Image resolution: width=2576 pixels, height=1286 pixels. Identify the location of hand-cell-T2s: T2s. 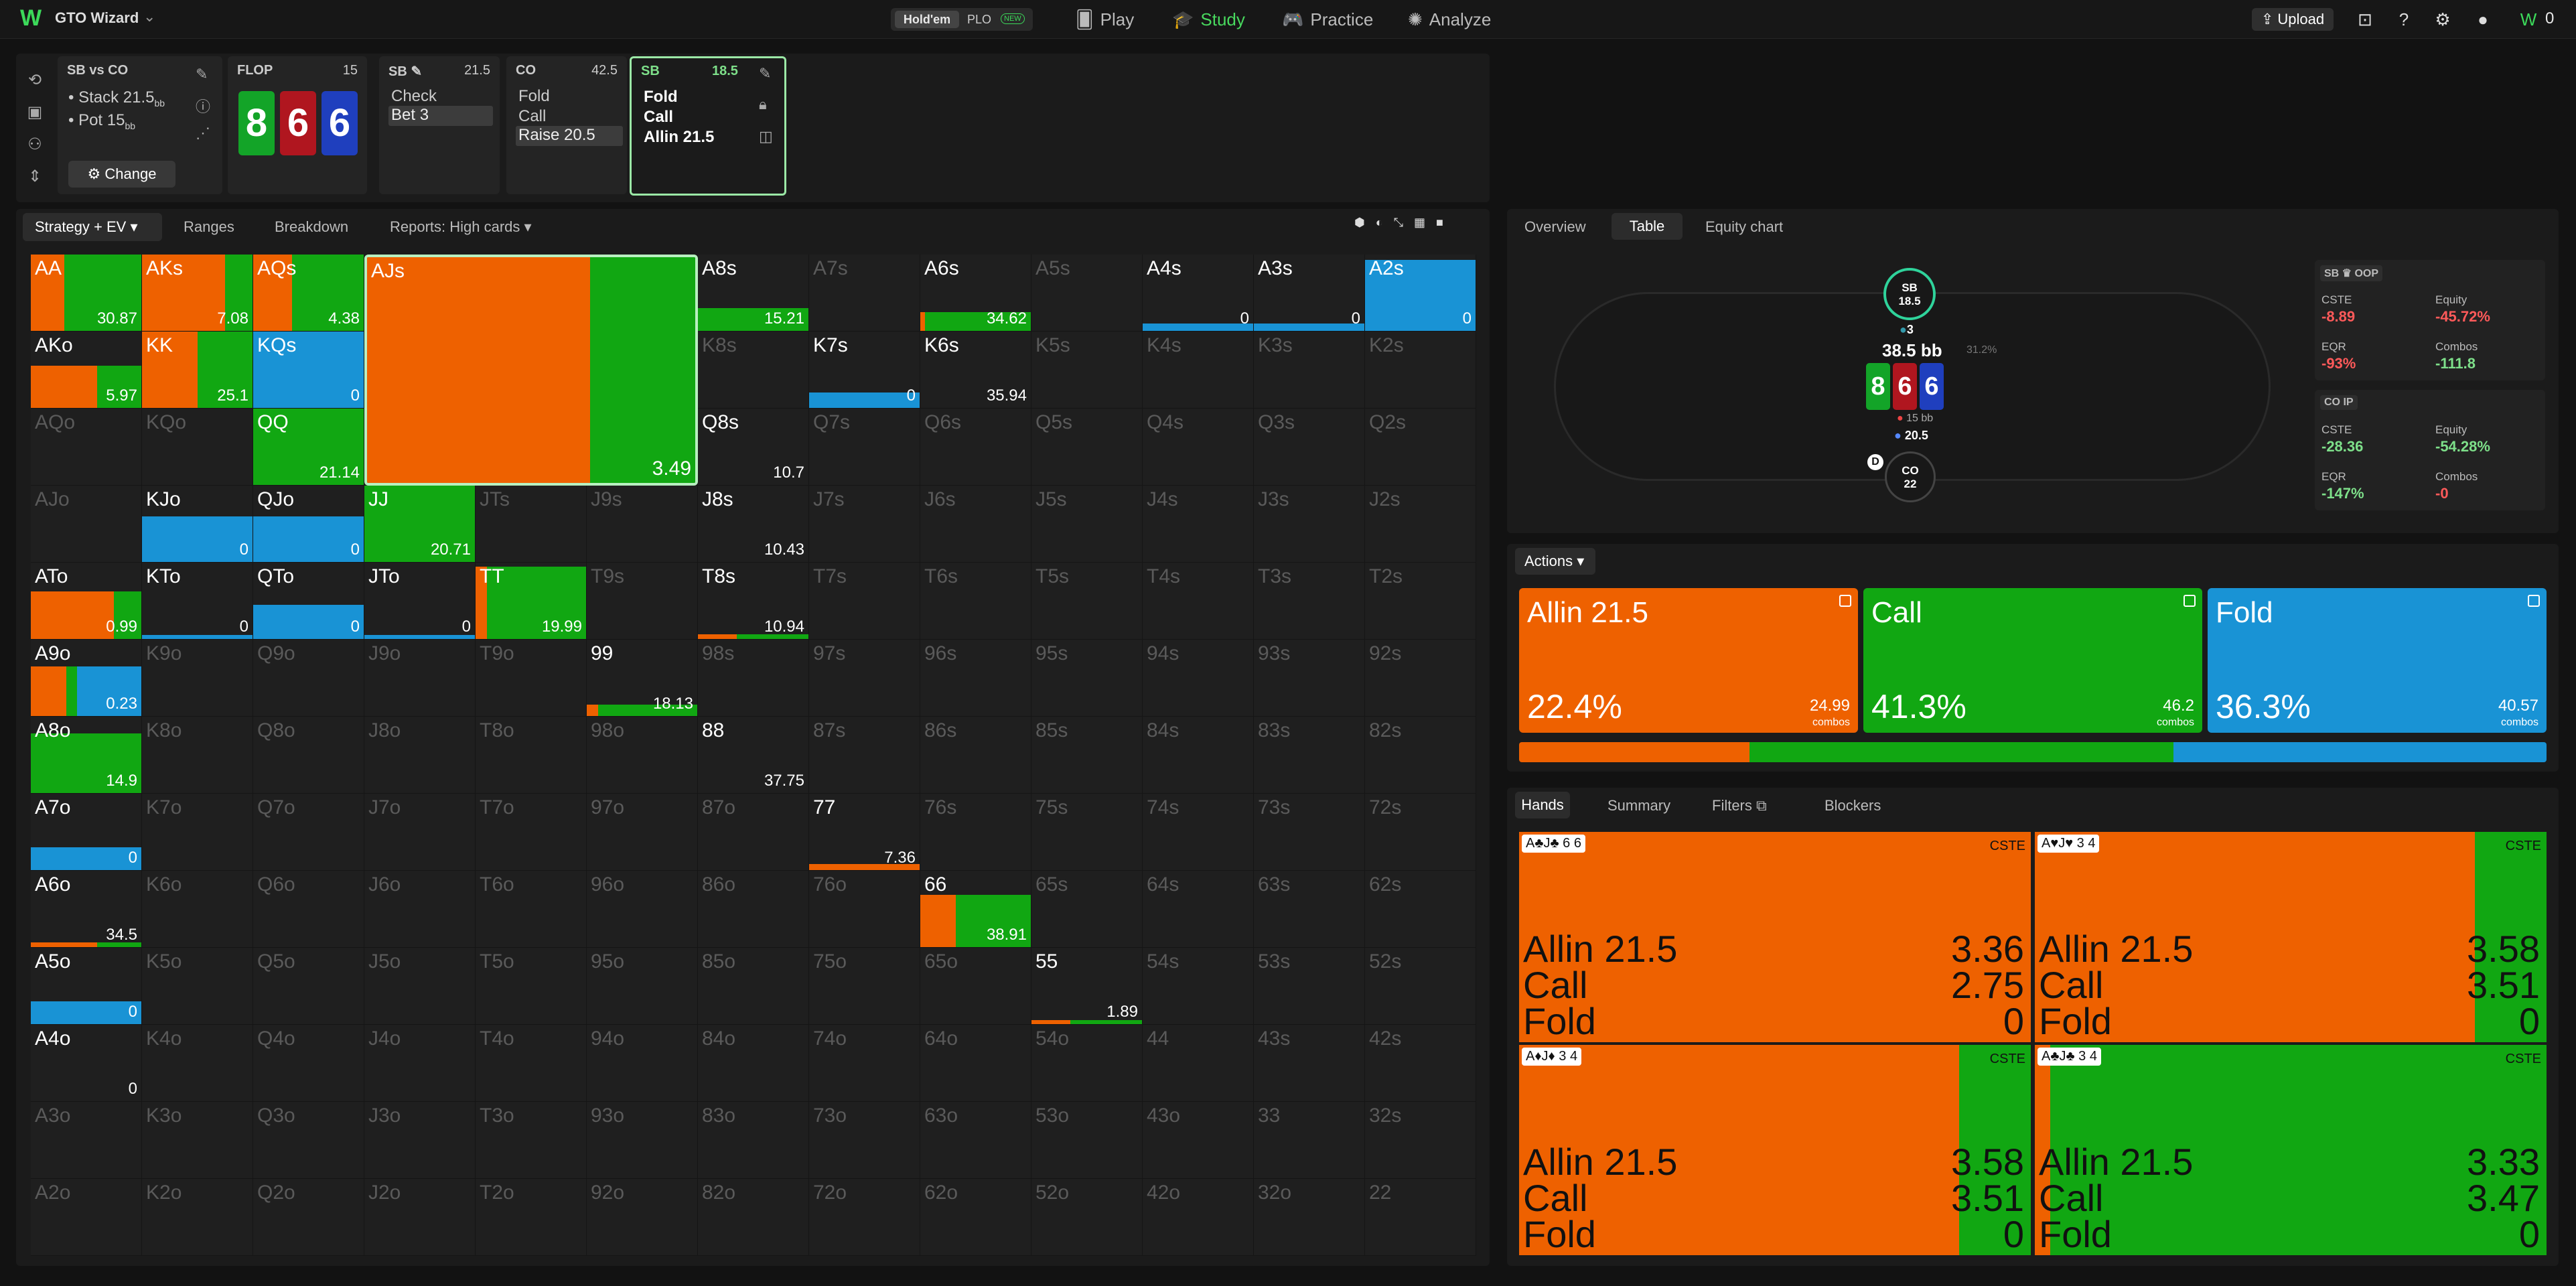
(1420, 601).